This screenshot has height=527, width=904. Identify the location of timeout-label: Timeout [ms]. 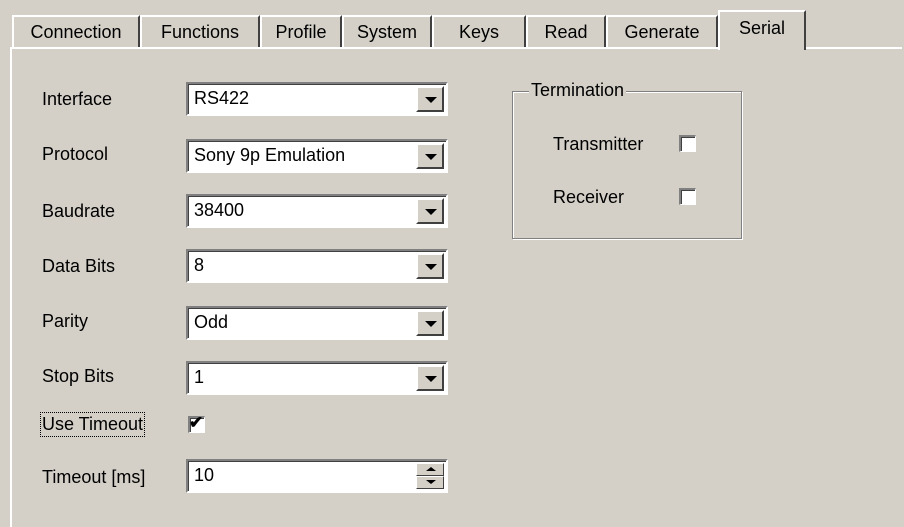
(94, 477).